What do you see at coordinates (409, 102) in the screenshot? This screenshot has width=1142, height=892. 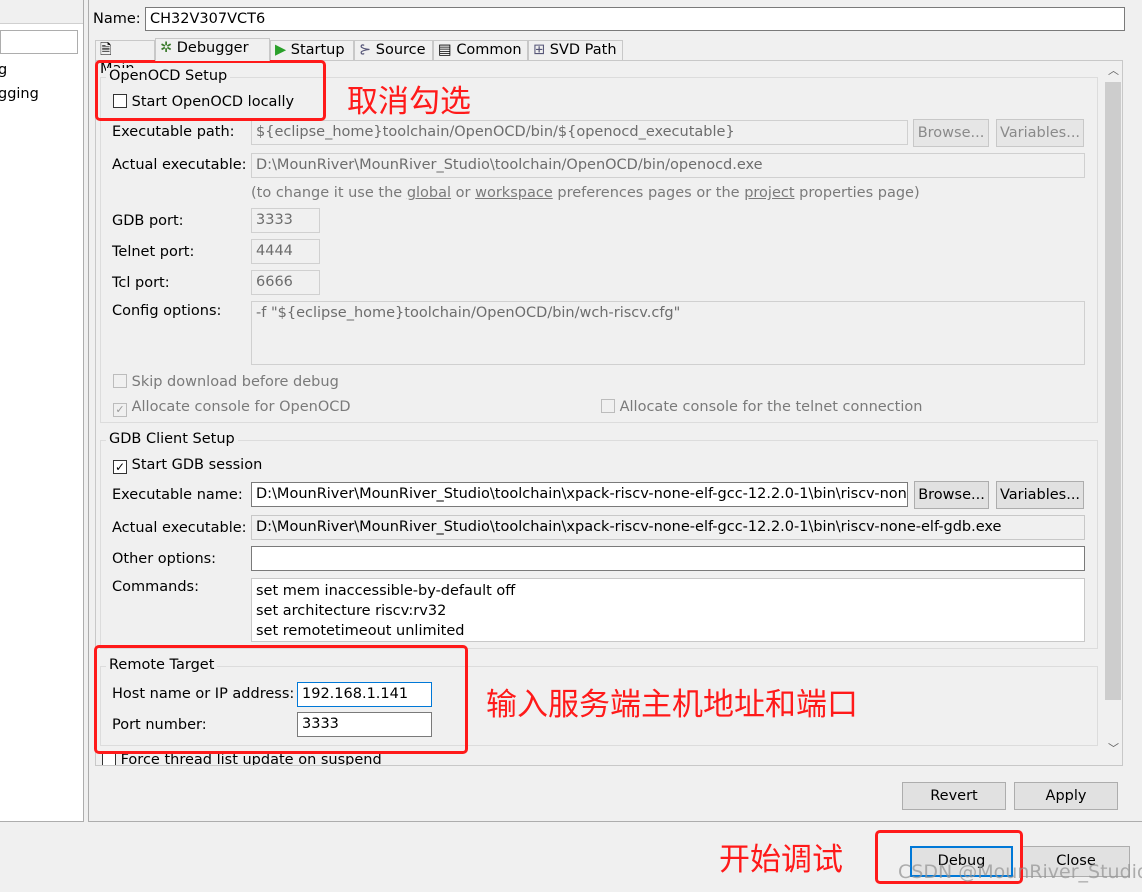 I see `annotation-uncheck: 取消勾选` at bounding box center [409, 102].